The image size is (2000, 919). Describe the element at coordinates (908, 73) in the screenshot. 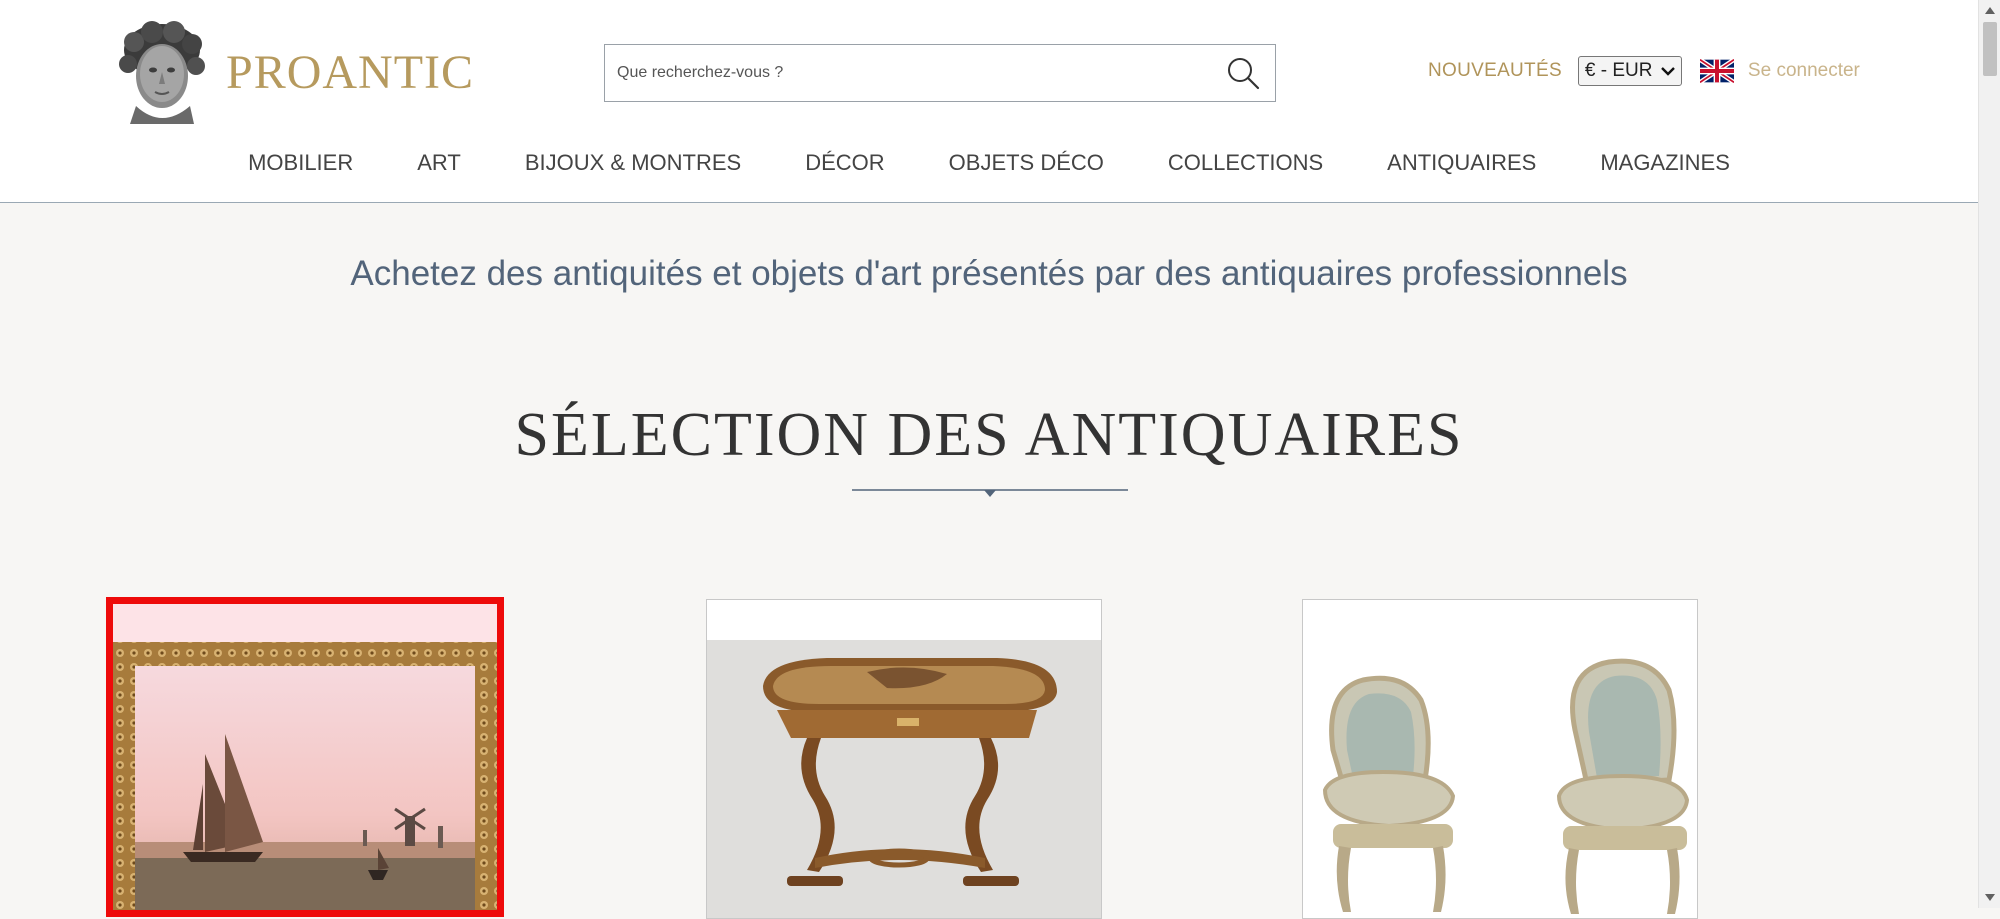

I see `search-input` at that location.